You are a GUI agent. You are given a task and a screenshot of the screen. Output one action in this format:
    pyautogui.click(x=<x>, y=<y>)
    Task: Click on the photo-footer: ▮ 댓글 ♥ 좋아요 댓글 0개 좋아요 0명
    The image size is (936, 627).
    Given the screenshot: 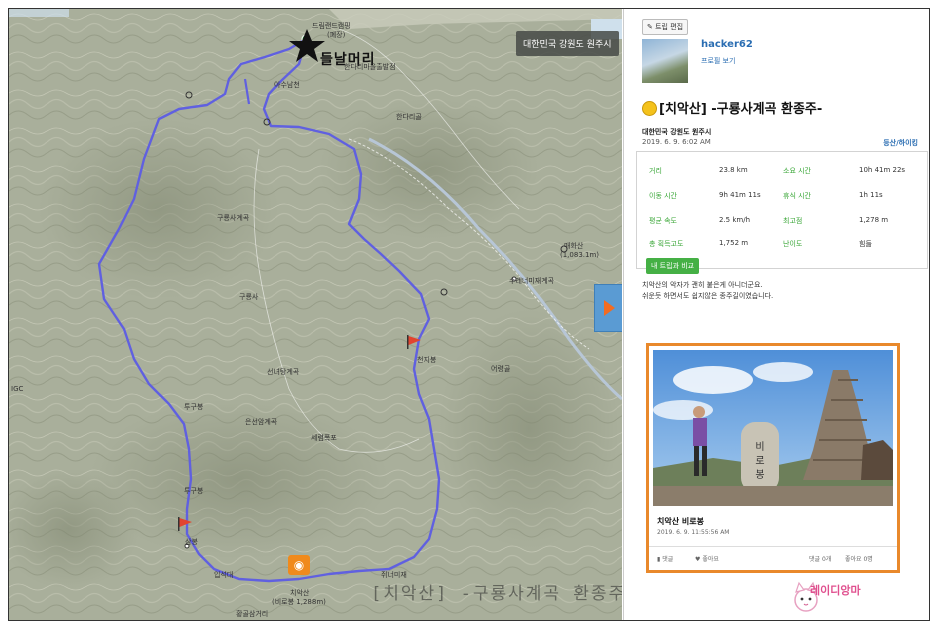 What is the action you would take?
    pyautogui.click(x=773, y=557)
    